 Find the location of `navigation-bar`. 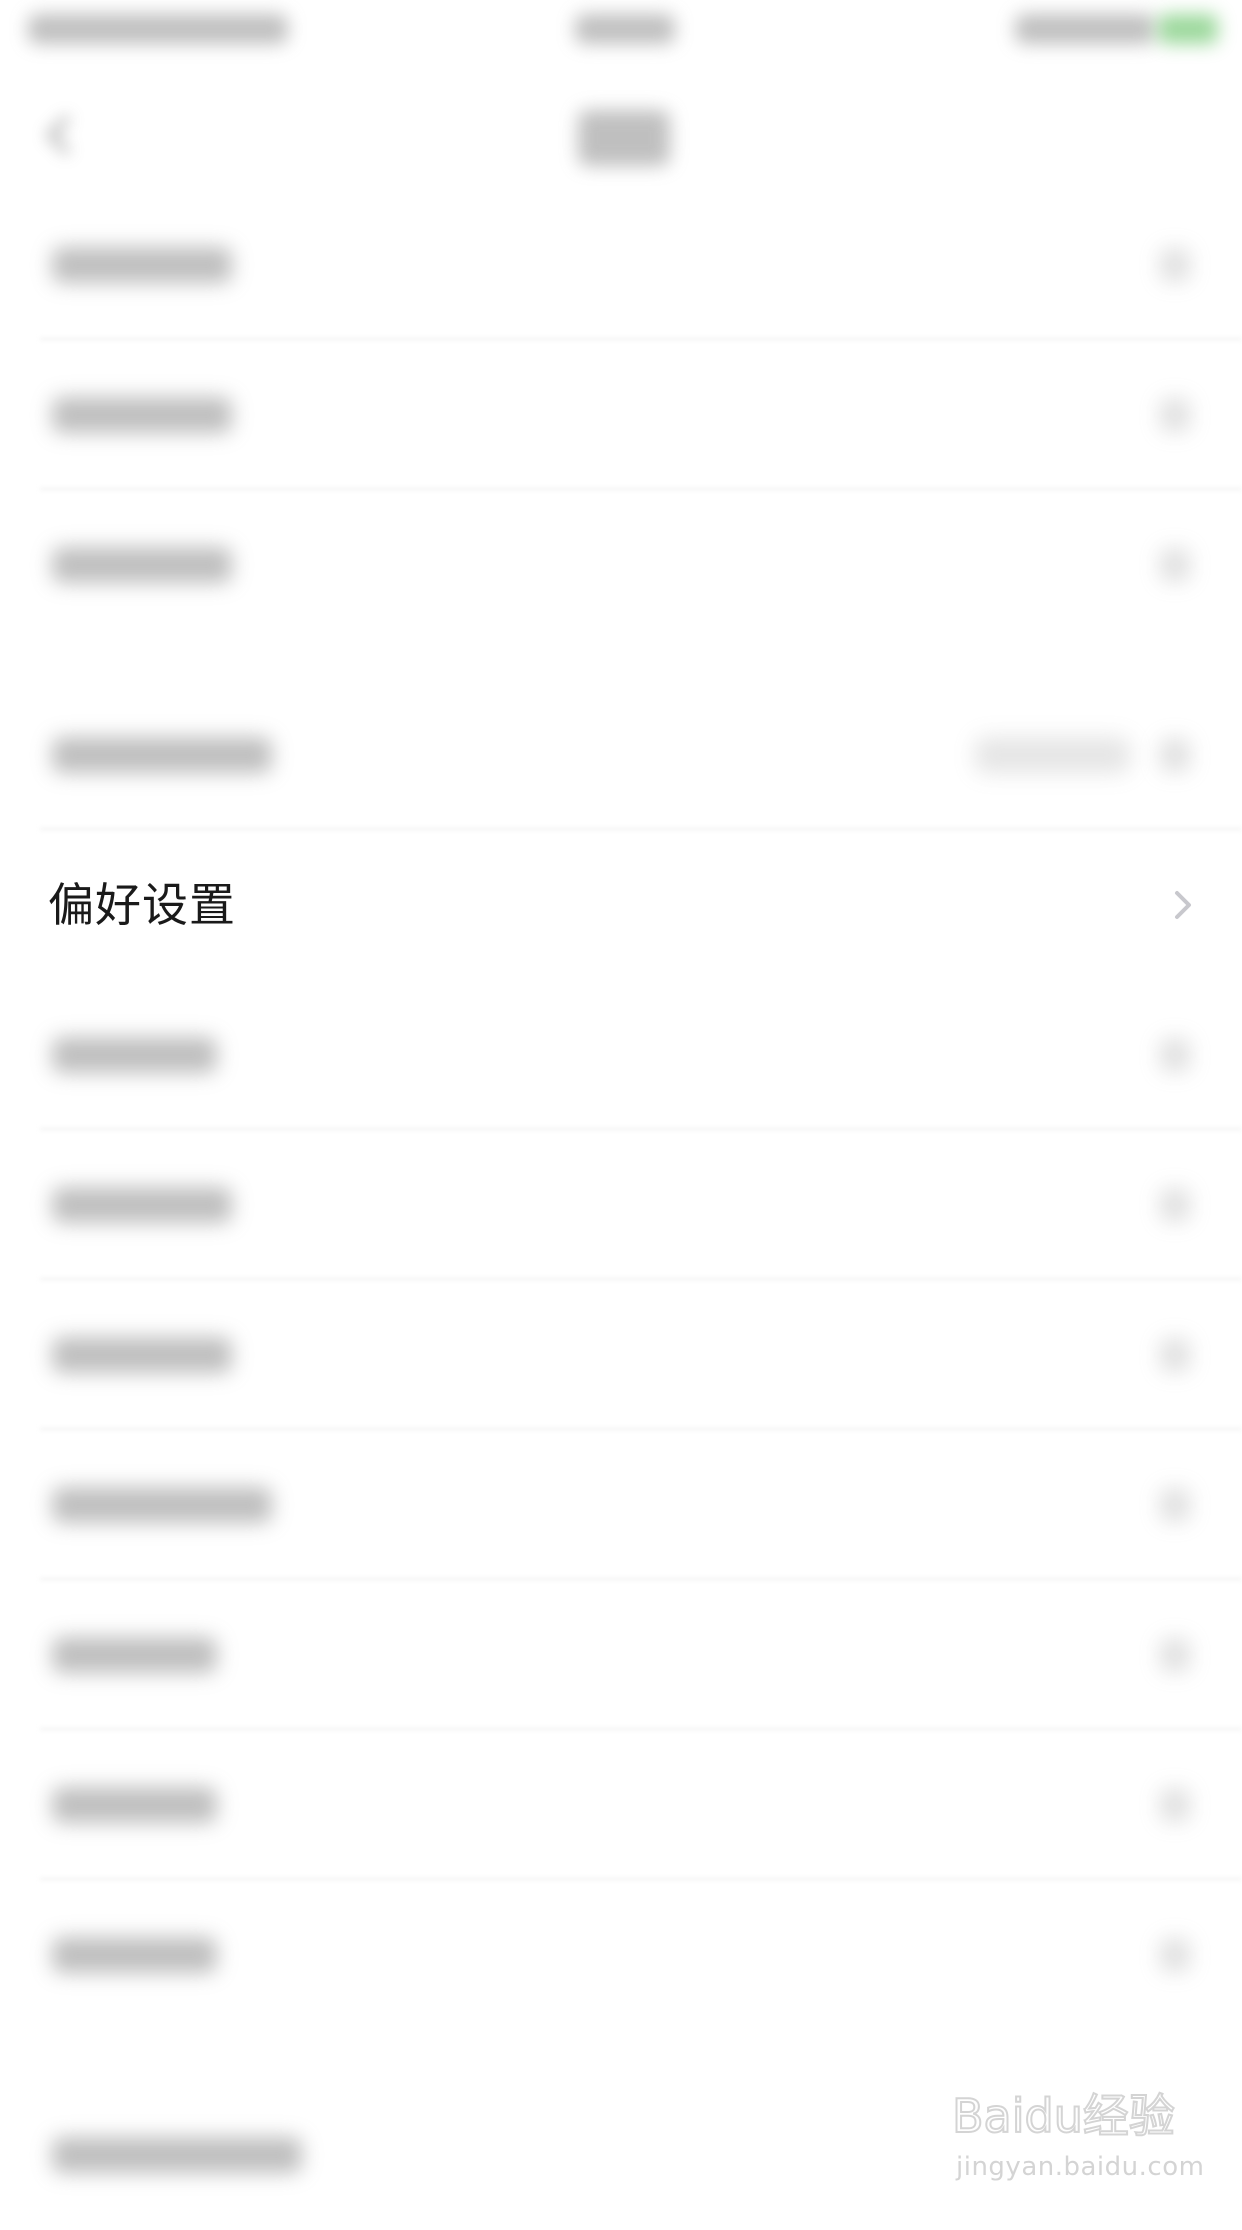

navigation-bar is located at coordinates (621, 125).